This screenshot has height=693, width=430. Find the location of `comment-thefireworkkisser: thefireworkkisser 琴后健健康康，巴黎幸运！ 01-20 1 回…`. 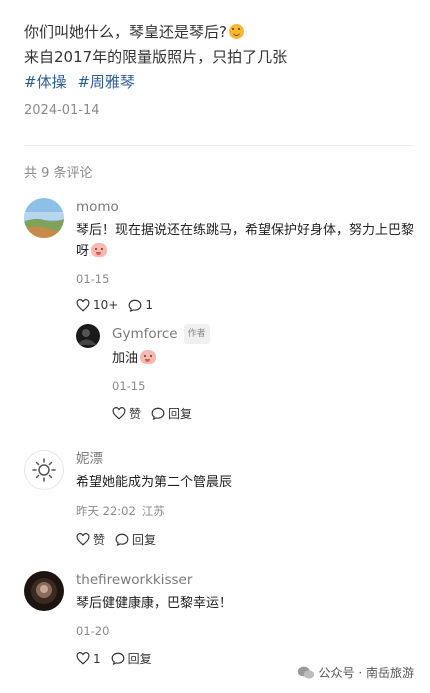

comment-thefireworkkisser: thefireworkkisser 琴后健健康康，巴黎幸运！ 01-20 1 回… is located at coordinates (220, 621).